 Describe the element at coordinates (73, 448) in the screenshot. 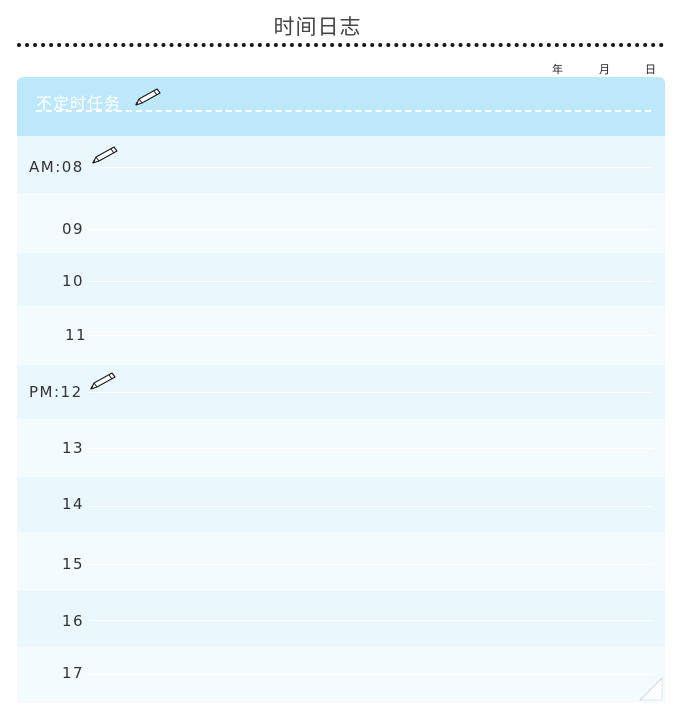

I see `hour-label: 13` at that location.